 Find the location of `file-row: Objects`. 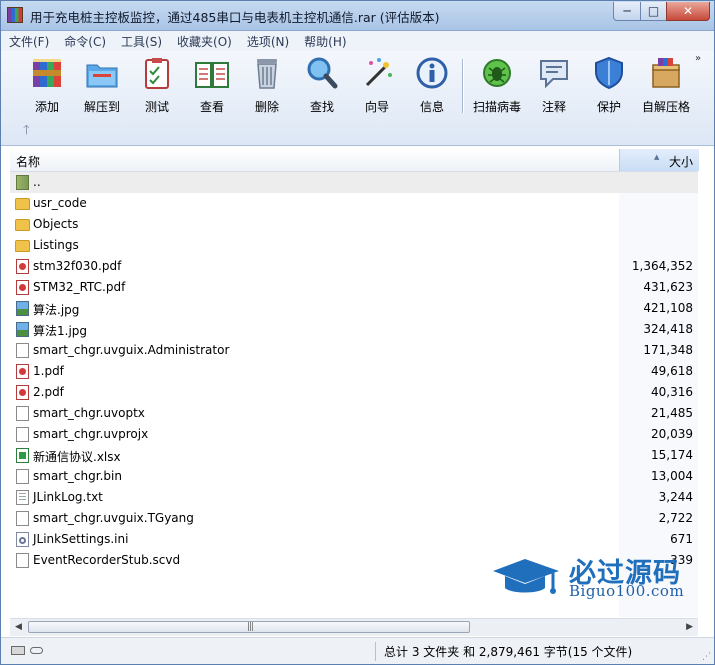

file-row: Objects is located at coordinates (354, 224).